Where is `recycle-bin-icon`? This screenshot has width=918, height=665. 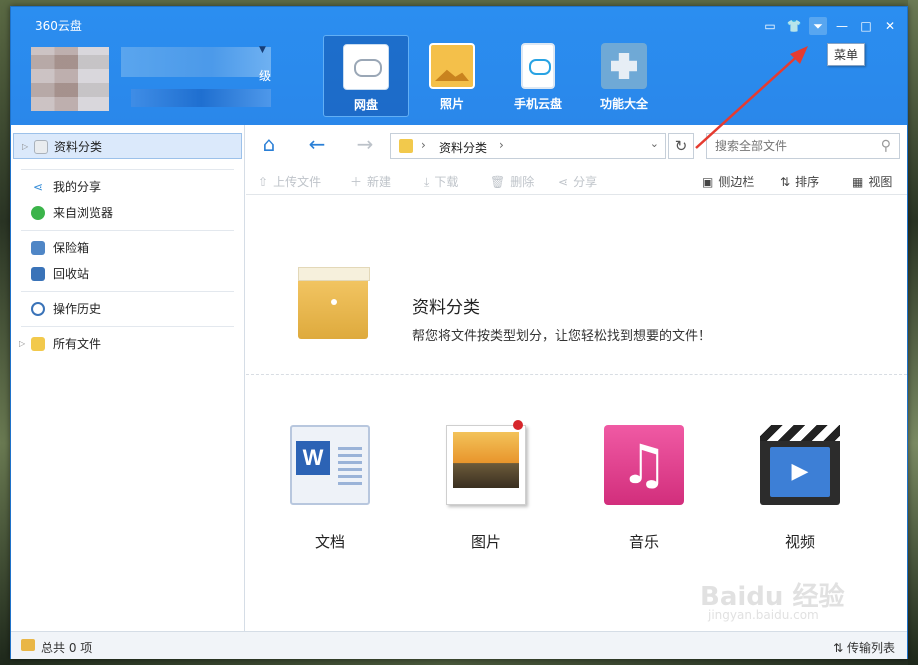
recycle-bin-icon is located at coordinates (38, 274).